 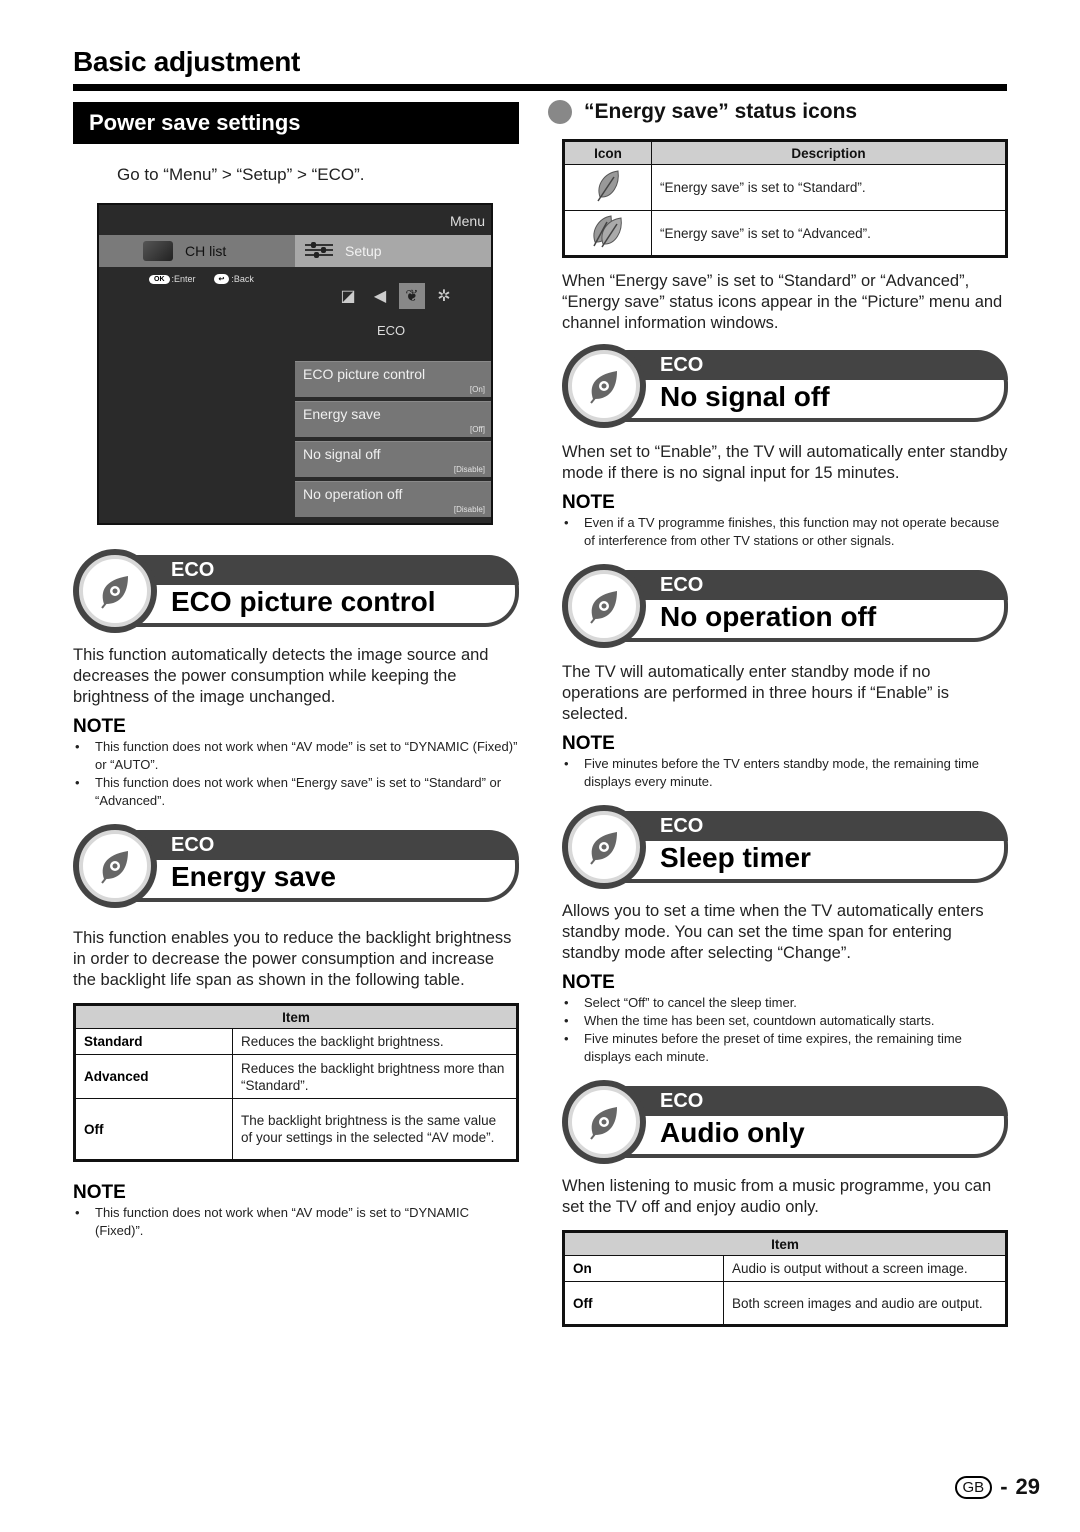 I want to click on menu-item-value: [On], so click(x=477, y=389).